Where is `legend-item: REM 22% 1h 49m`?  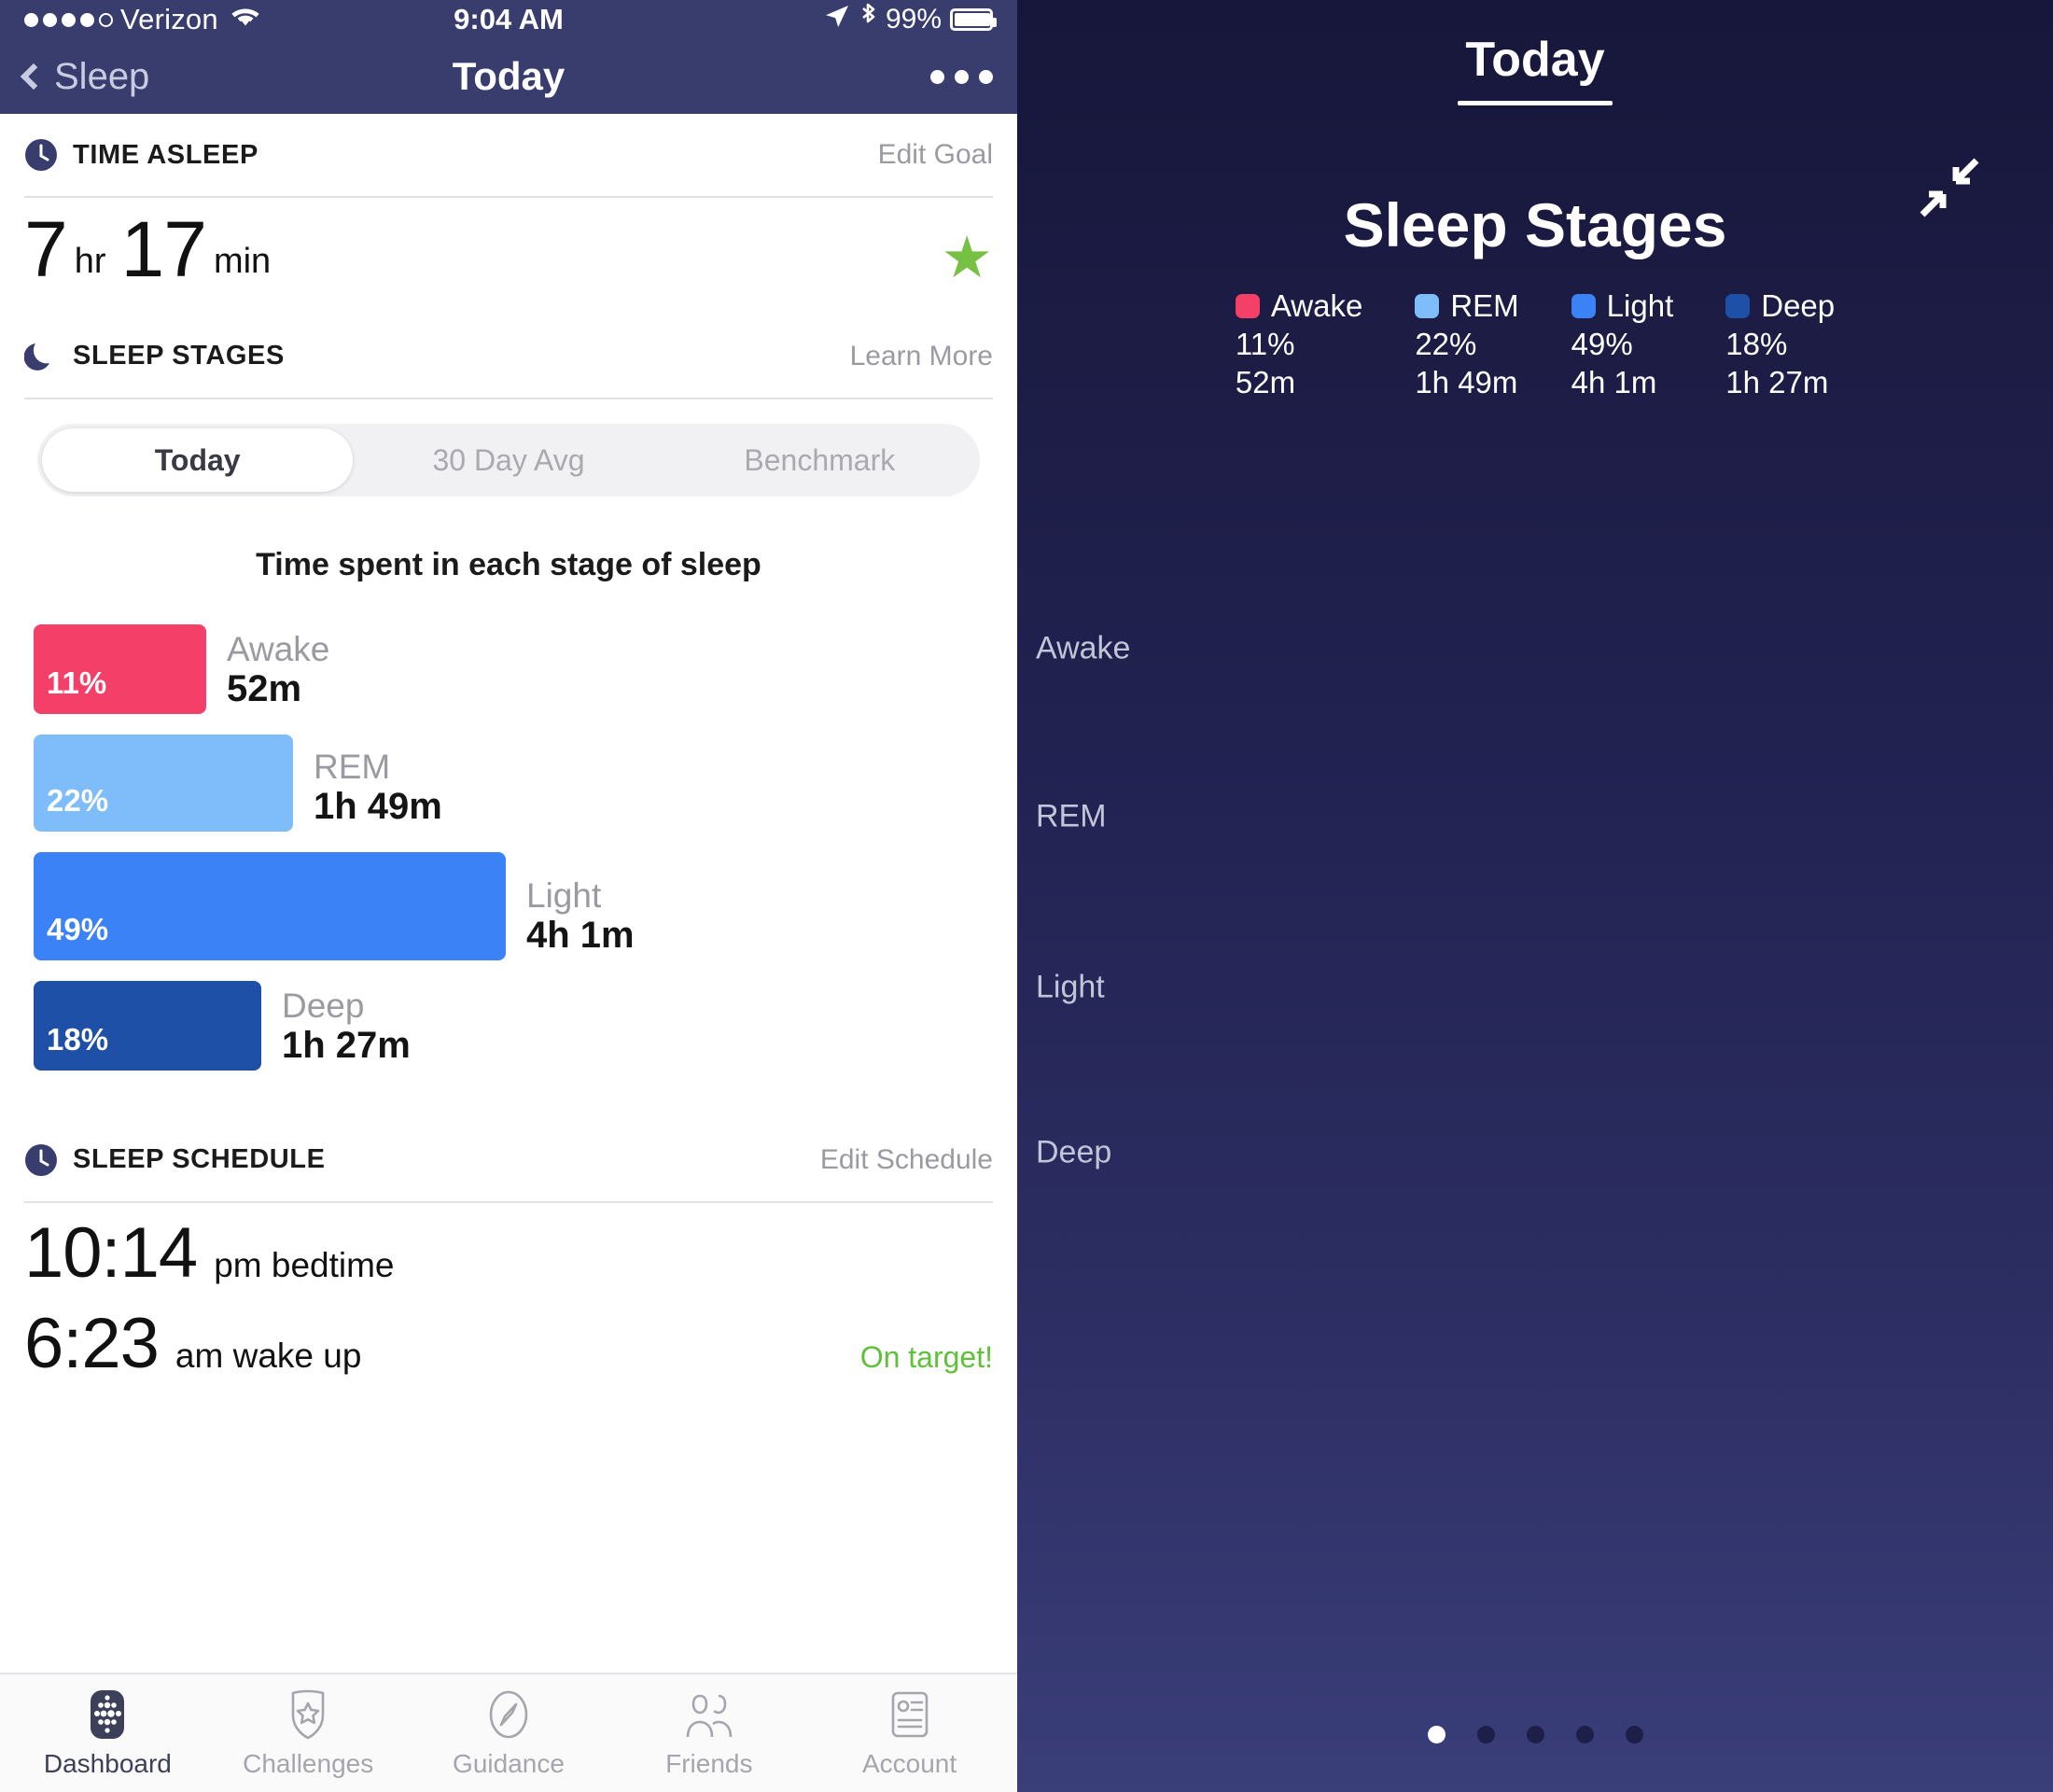
legend-item: REM 22% 1h 49m is located at coordinates (1467, 344).